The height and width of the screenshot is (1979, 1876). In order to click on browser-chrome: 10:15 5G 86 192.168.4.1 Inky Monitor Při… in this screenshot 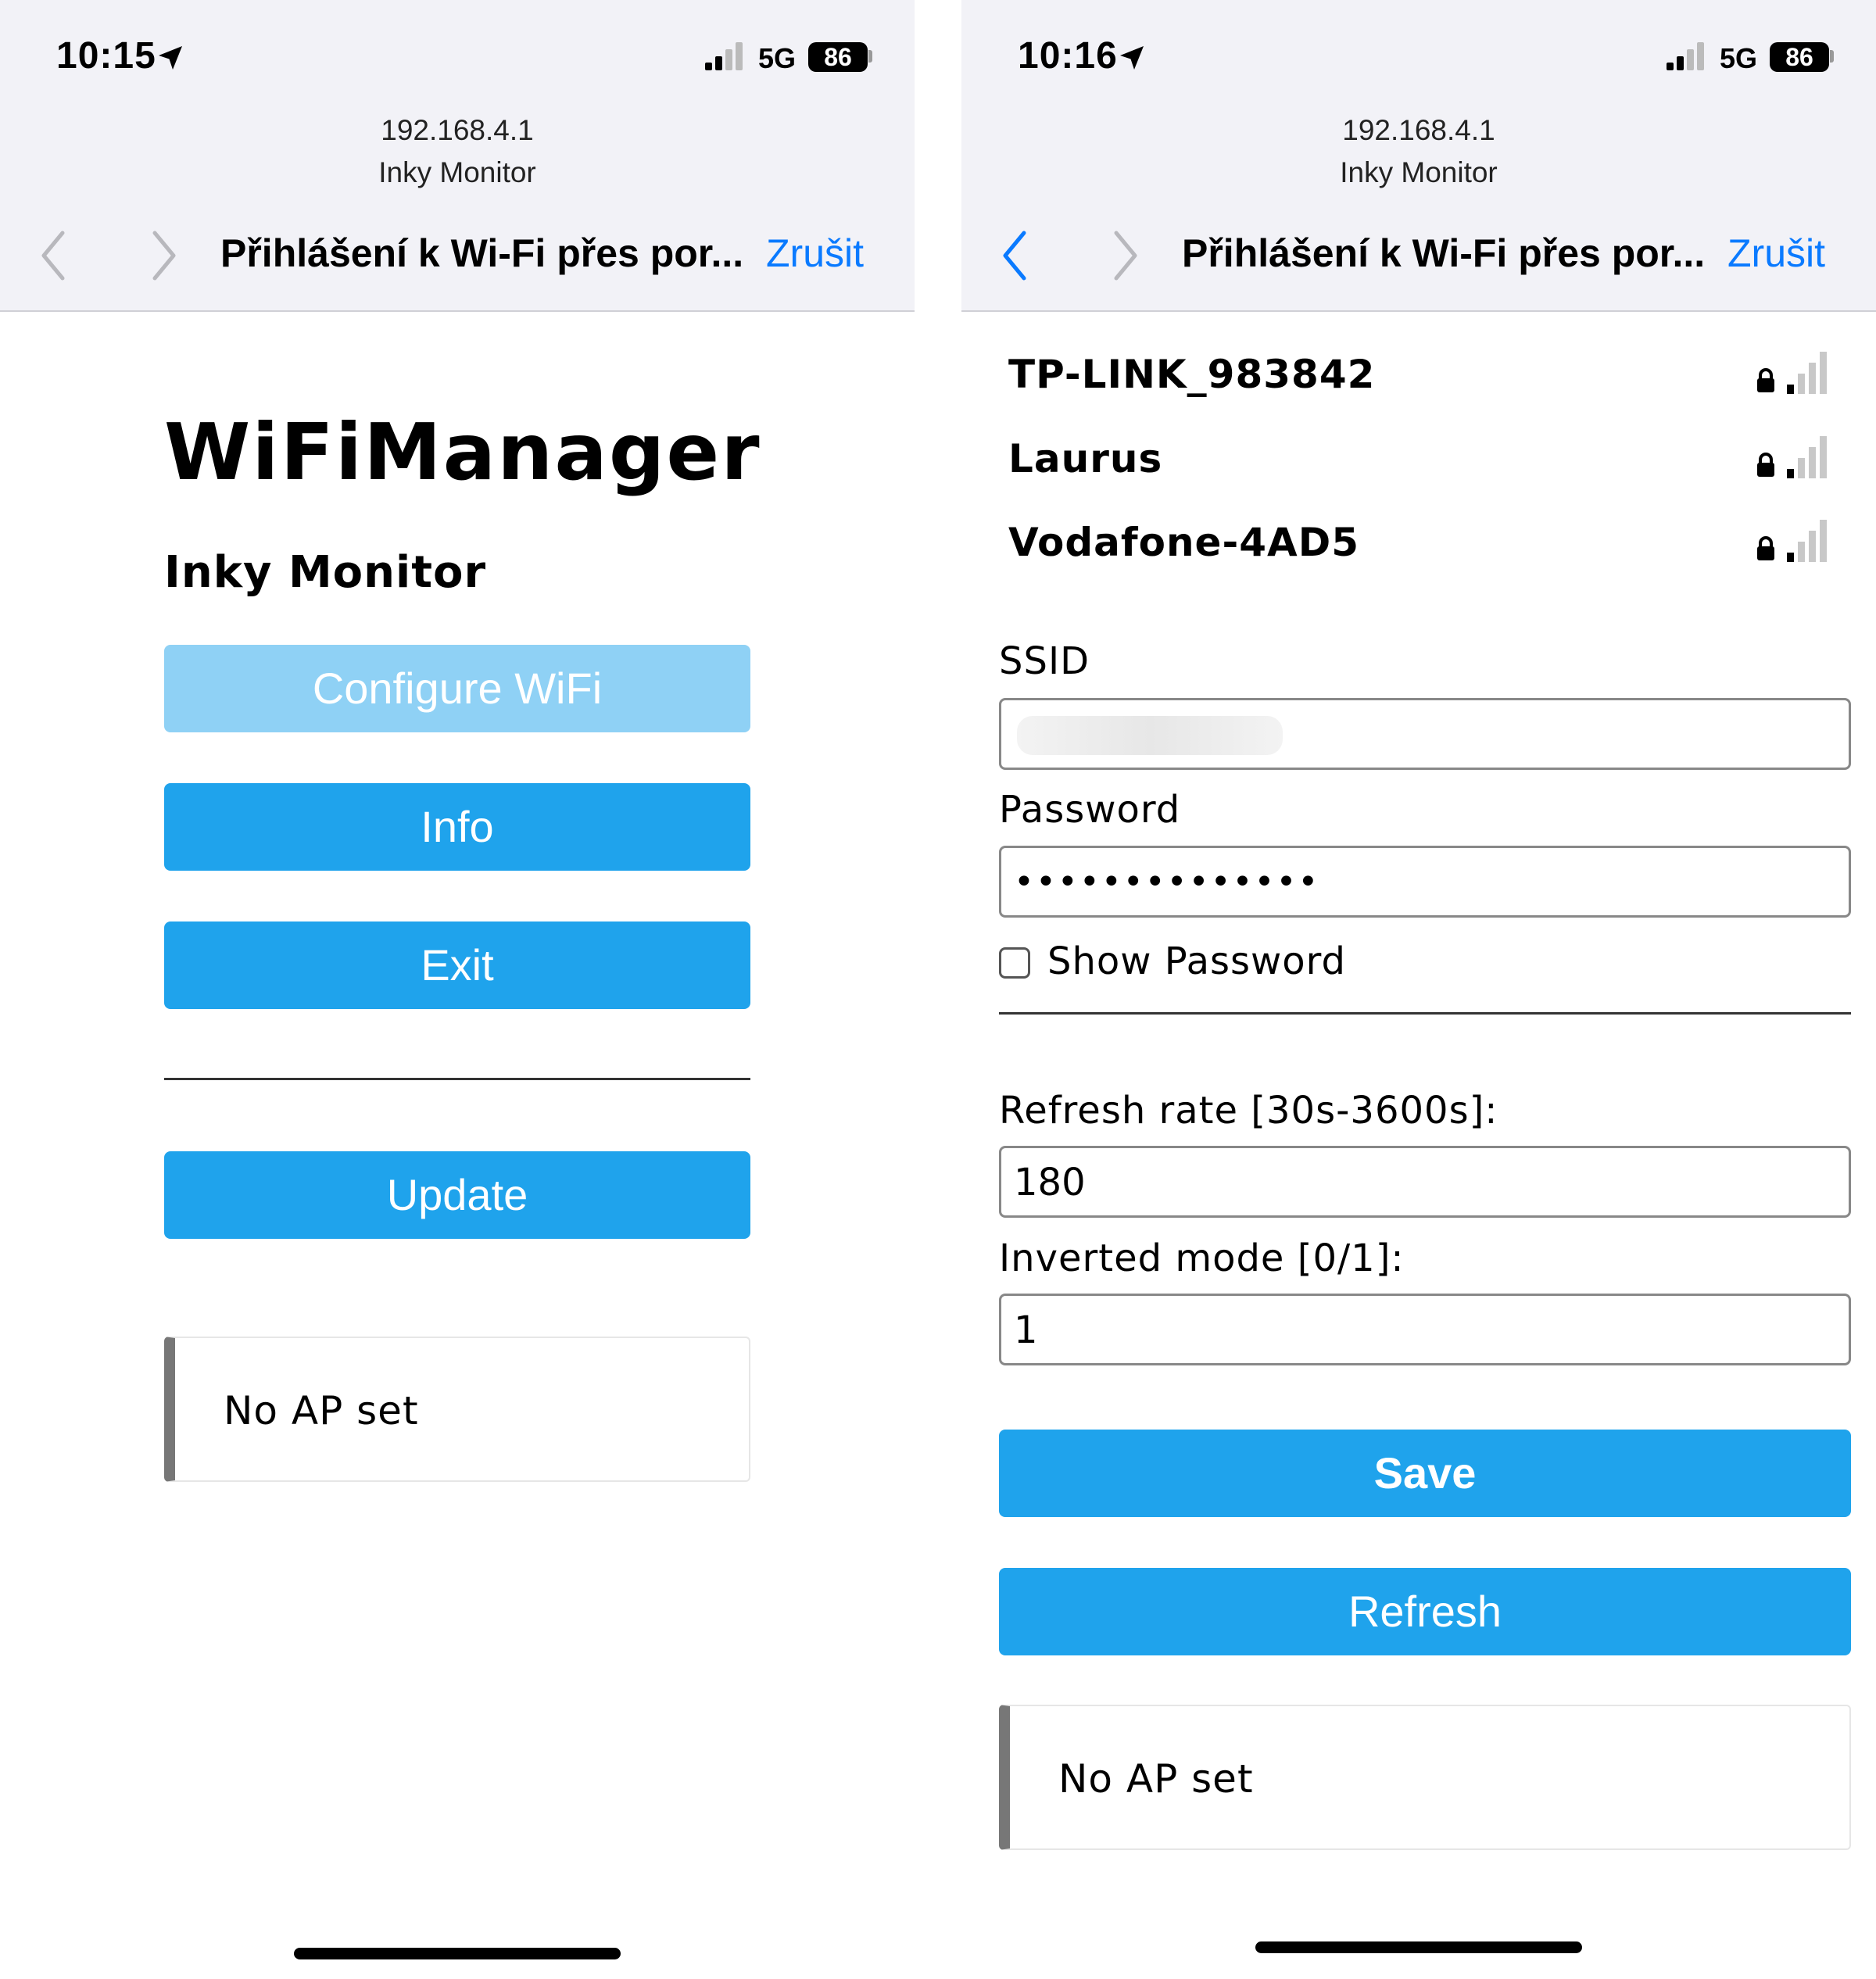, I will do `click(457, 156)`.